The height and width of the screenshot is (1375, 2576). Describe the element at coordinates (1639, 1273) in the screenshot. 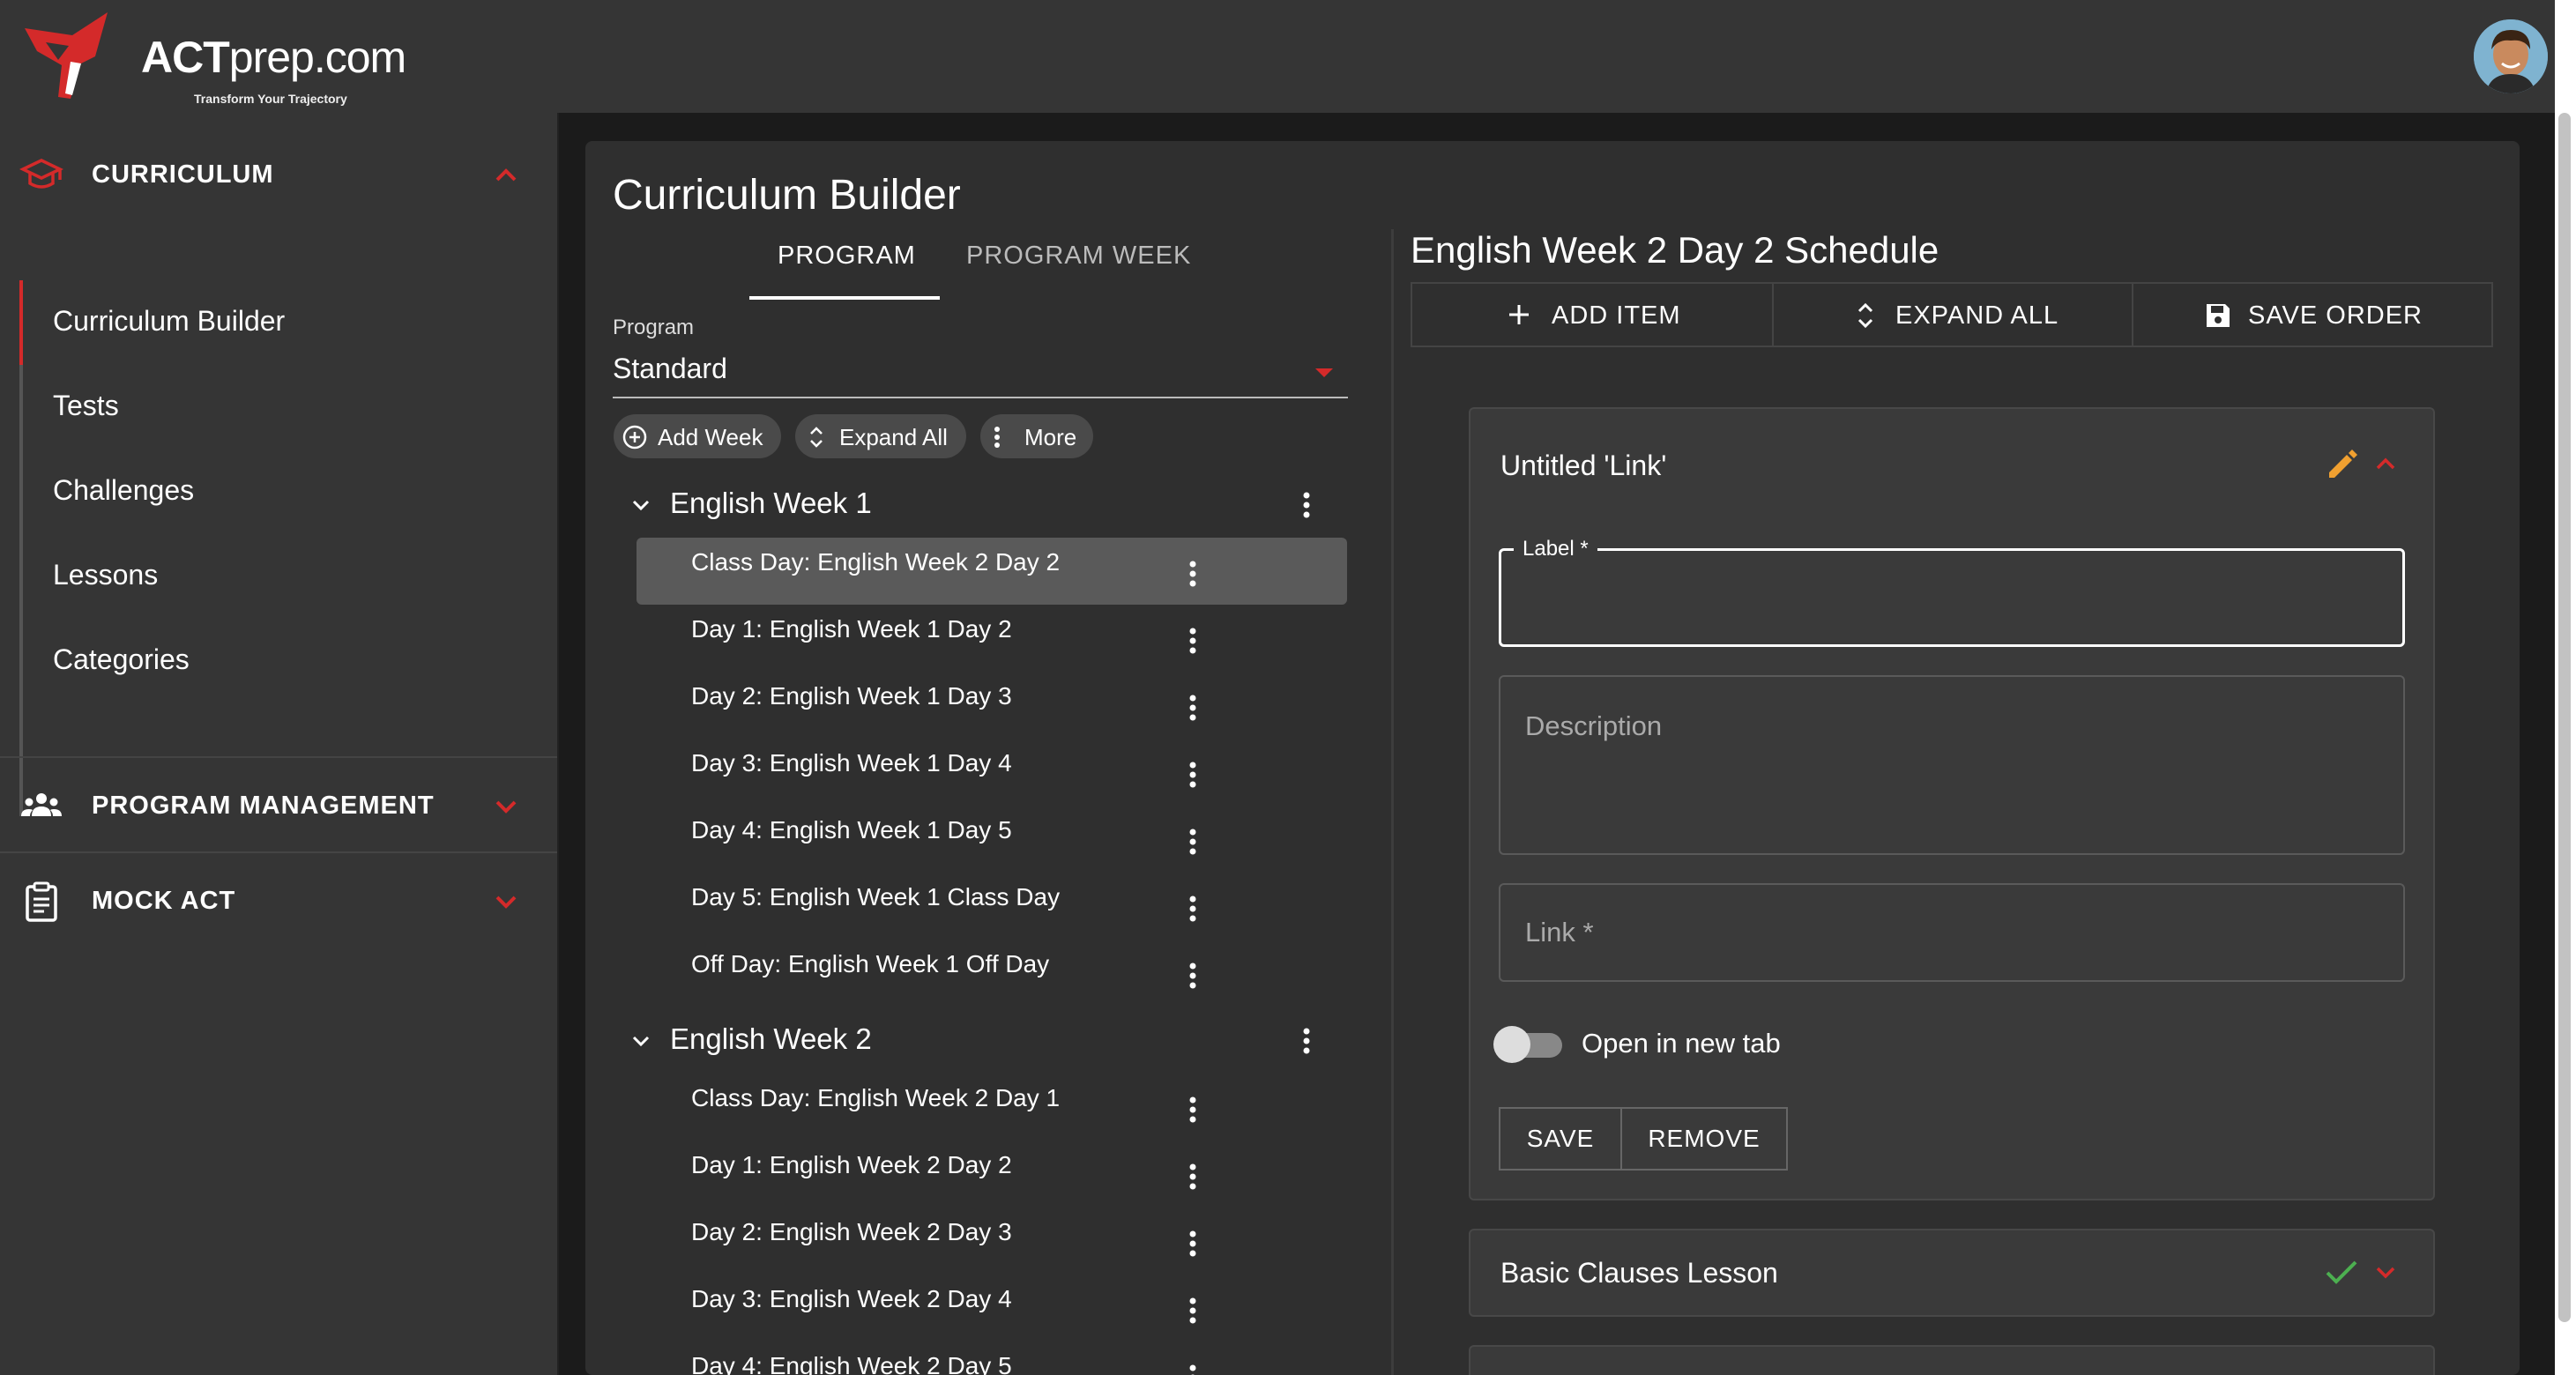

I see `item-title: Basic Clauses Lesson` at that location.